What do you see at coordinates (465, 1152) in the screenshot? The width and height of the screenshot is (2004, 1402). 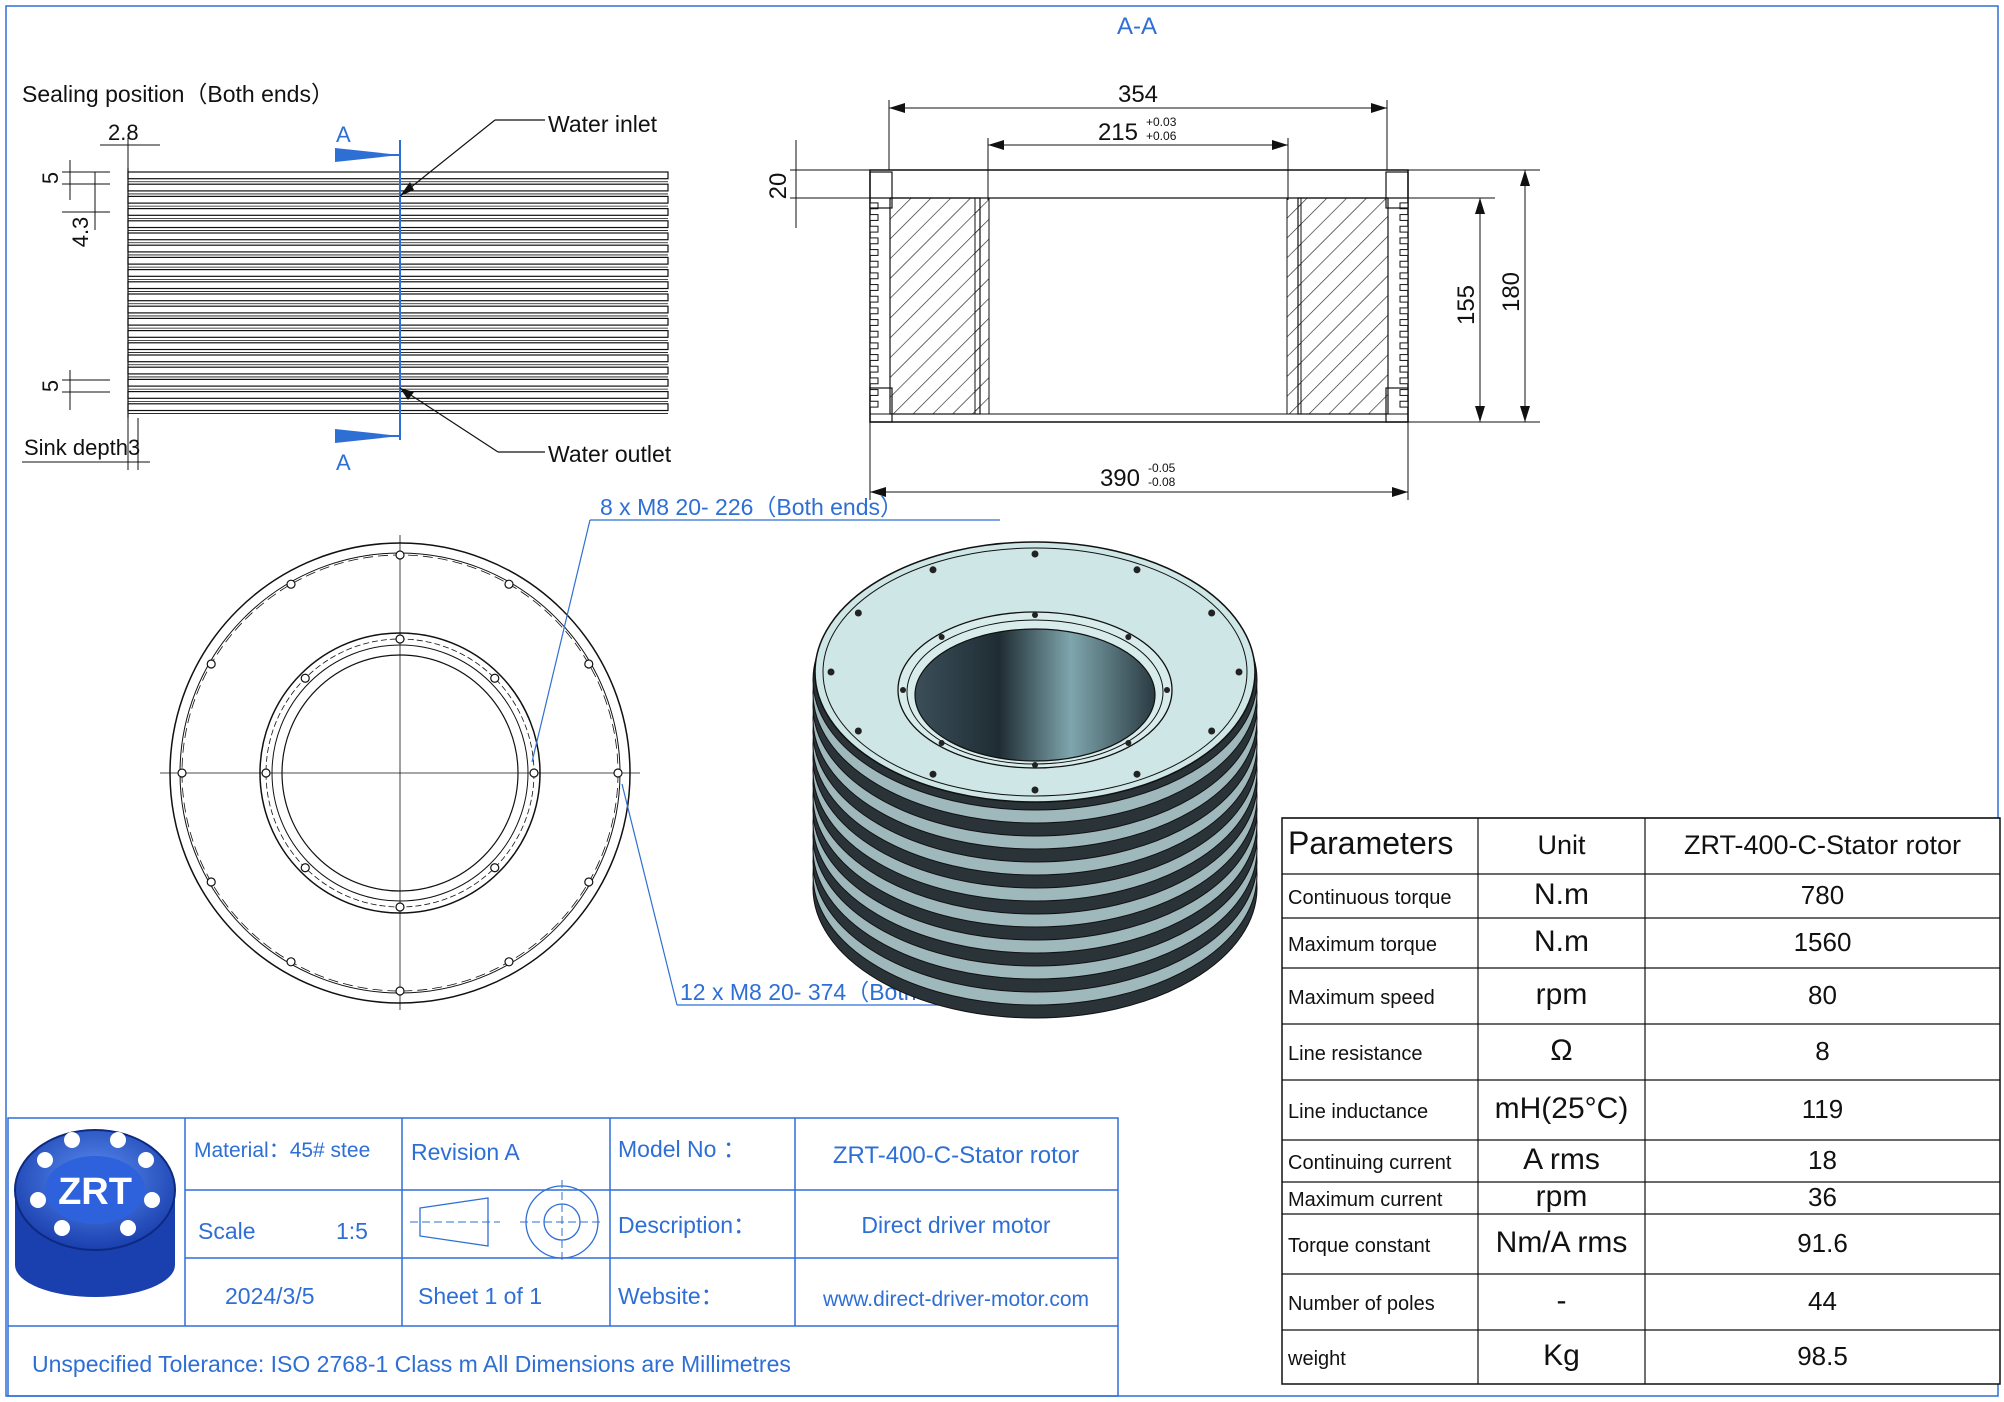 I see `revision-label: Revision A` at bounding box center [465, 1152].